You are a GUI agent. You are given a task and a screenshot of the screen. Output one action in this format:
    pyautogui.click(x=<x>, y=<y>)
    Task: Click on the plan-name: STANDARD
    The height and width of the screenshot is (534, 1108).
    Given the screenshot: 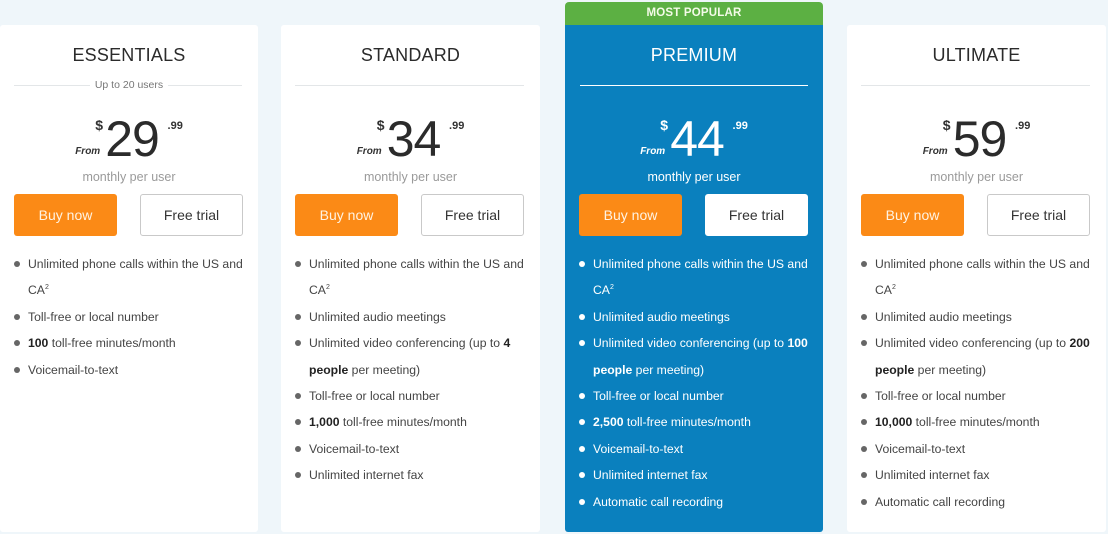 What is the action you would take?
    pyautogui.click(x=410, y=55)
    